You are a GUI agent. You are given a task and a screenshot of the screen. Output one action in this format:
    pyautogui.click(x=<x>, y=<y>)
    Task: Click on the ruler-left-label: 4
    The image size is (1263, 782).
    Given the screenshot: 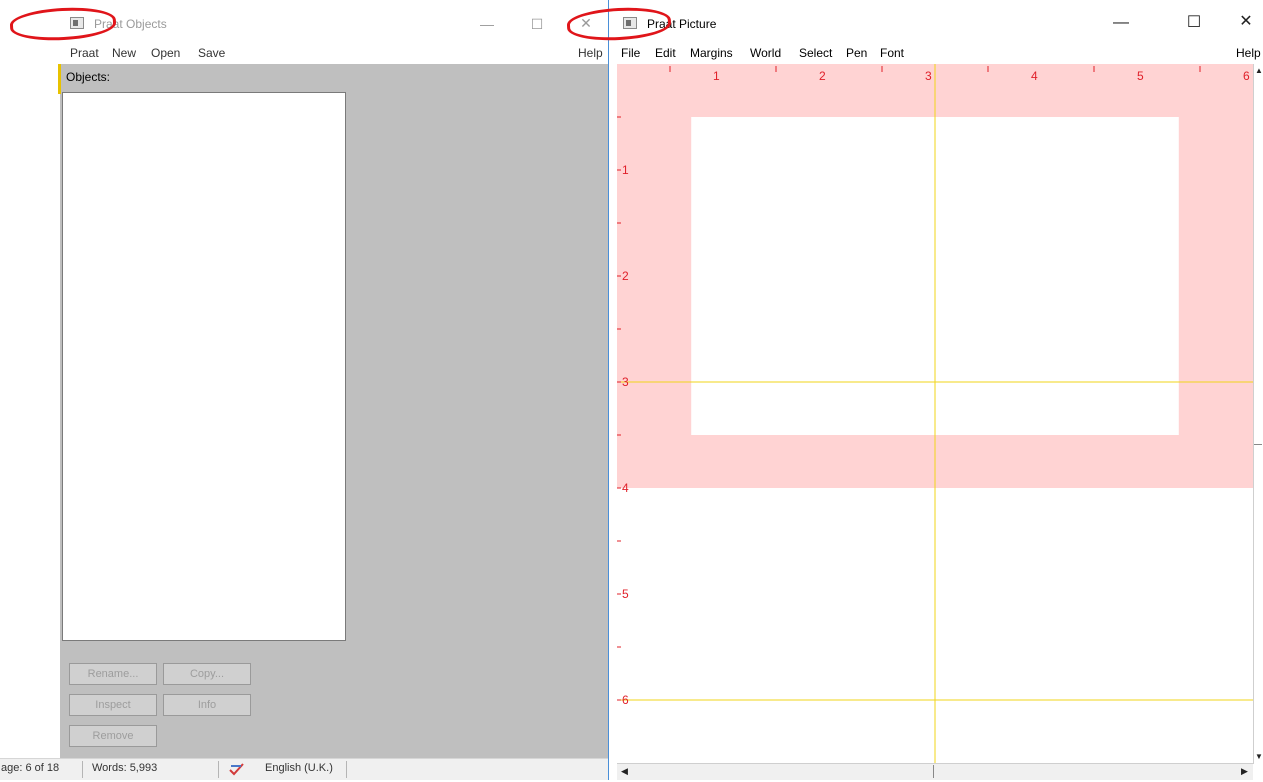 What is the action you would take?
    pyautogui.click(x=625, y=488)
    